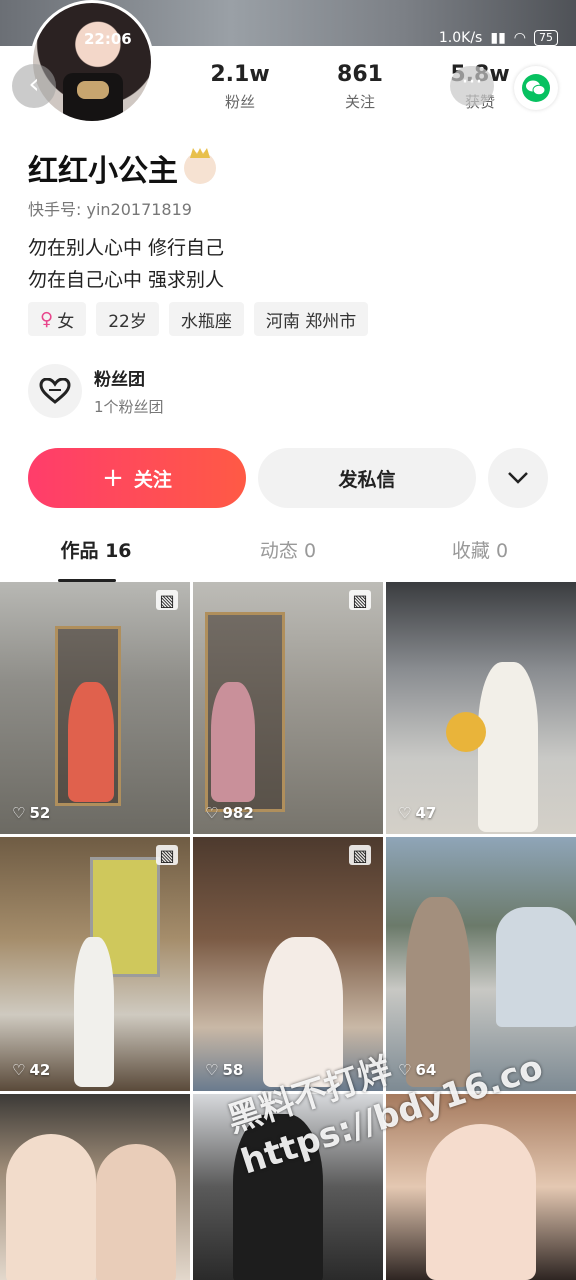 The height and width of the screenshot is (1280, 576). Describe the element at coordinates (238, 813) in the screenshot. I see `like-count-text: 982` at that location.